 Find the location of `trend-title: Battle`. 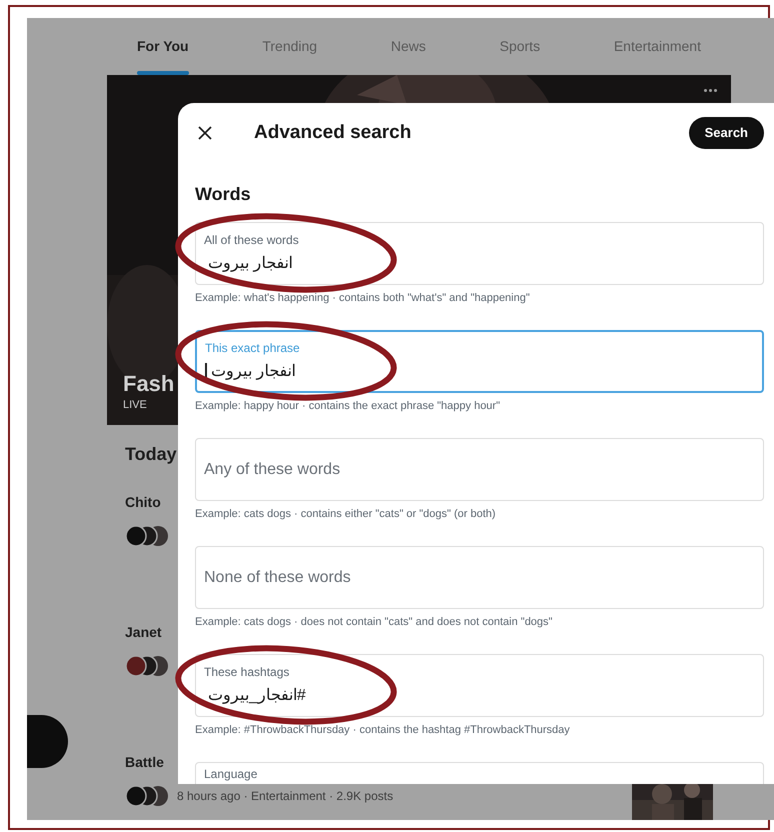

trend-title: Battle is located at coordinates (151, 762).